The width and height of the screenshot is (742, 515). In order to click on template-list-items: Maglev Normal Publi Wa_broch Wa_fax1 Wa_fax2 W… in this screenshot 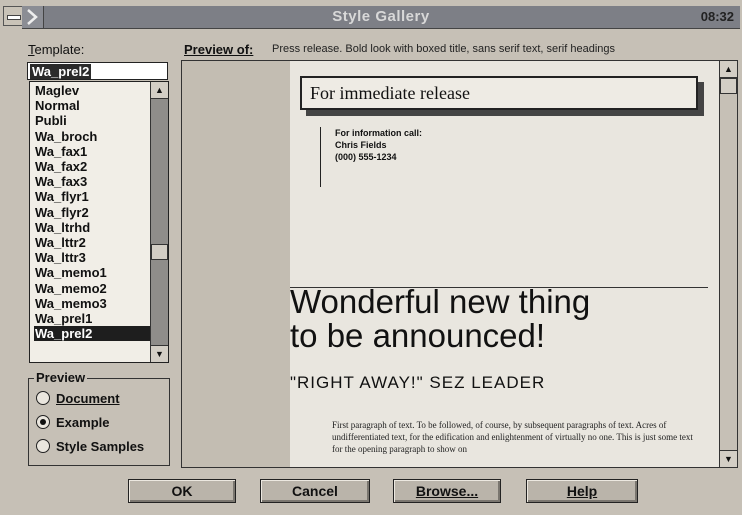, I will do `click(92, 212)`.